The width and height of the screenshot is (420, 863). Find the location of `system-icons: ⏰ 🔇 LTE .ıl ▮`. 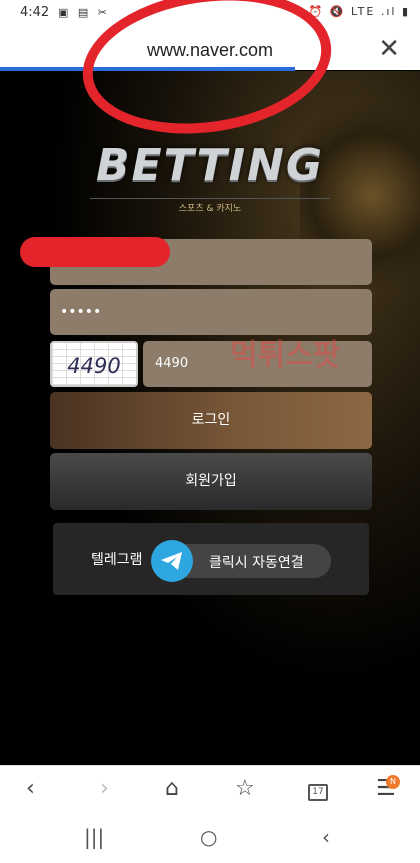

system-icons: ⏰ 🔇 LTE .ıl ▮ is located at coordinates (359, 11).